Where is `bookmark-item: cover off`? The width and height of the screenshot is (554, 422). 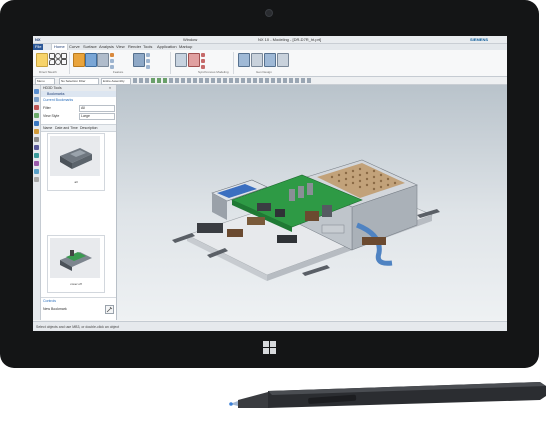
bookmark-item: cover off is located at coordinates (76, 264).